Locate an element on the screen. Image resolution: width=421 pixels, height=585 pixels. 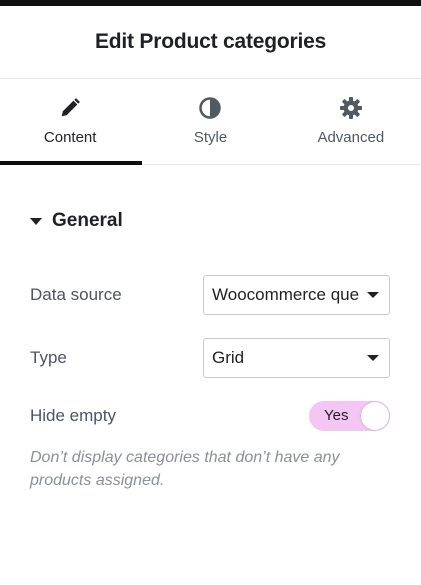
type-select: Grid is located at coordinates (296, 358).